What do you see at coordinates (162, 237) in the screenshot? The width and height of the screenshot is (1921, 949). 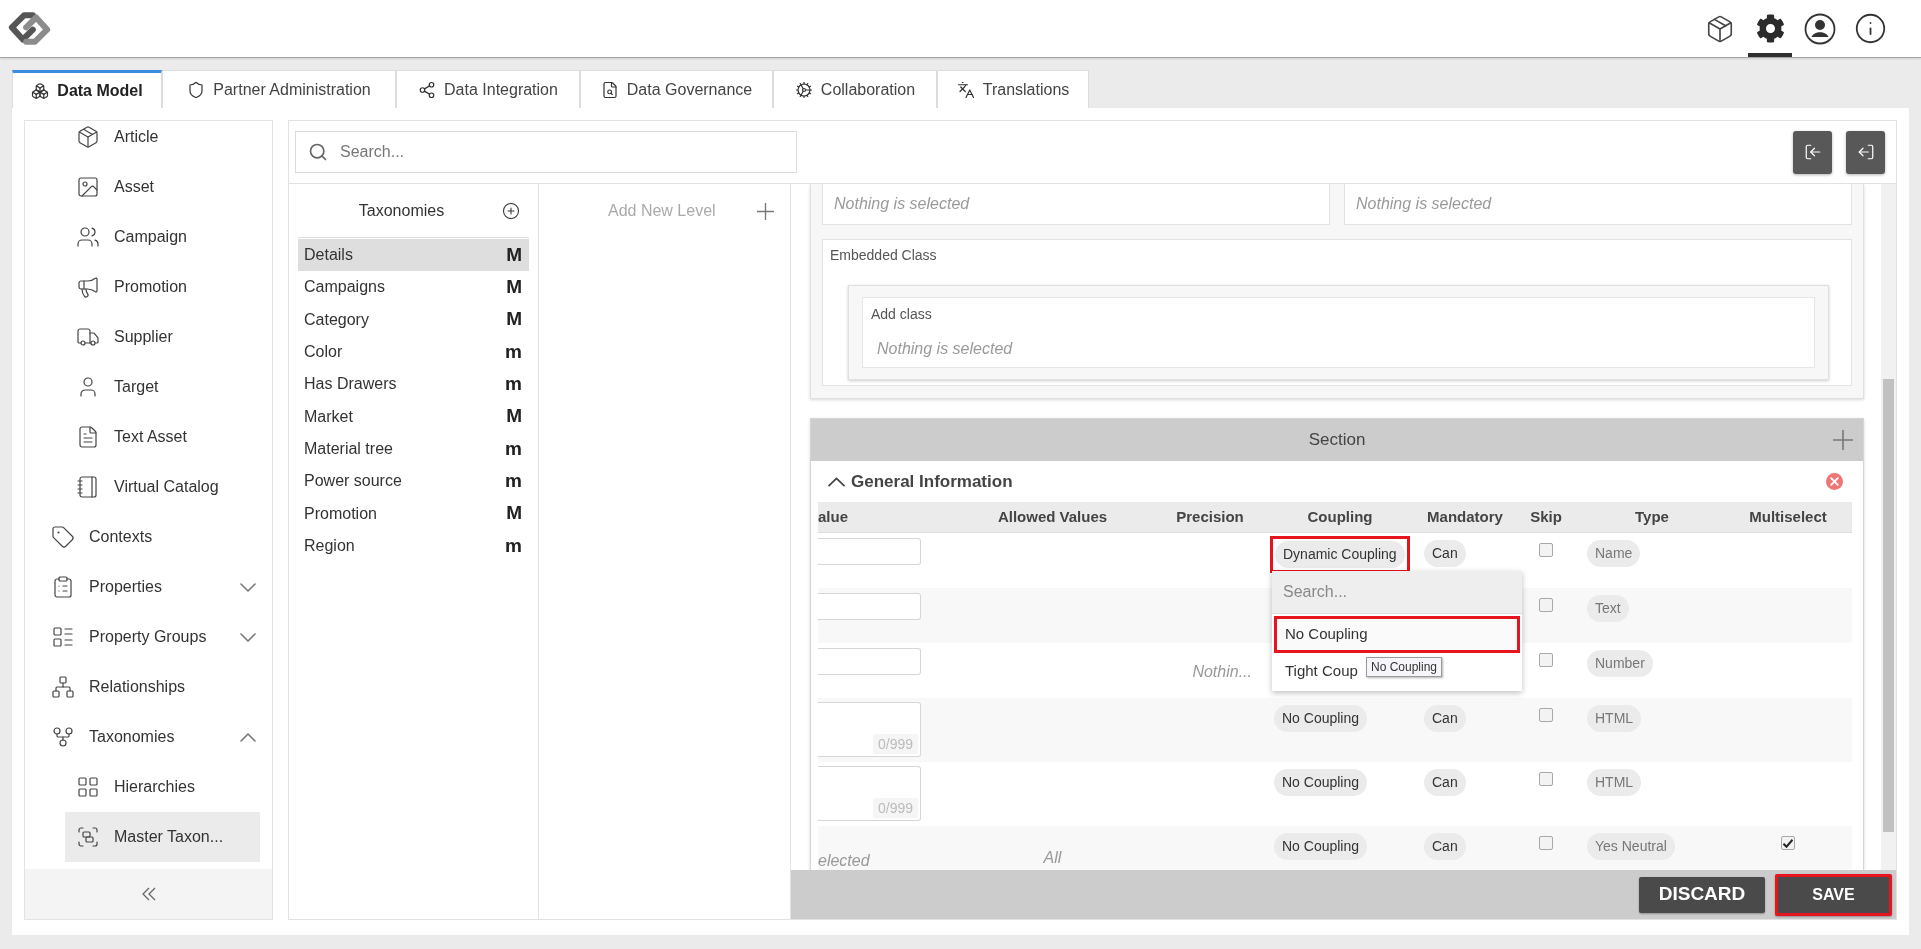 I see `sidebar-item: Campaign` at bounding box center [162, 237].